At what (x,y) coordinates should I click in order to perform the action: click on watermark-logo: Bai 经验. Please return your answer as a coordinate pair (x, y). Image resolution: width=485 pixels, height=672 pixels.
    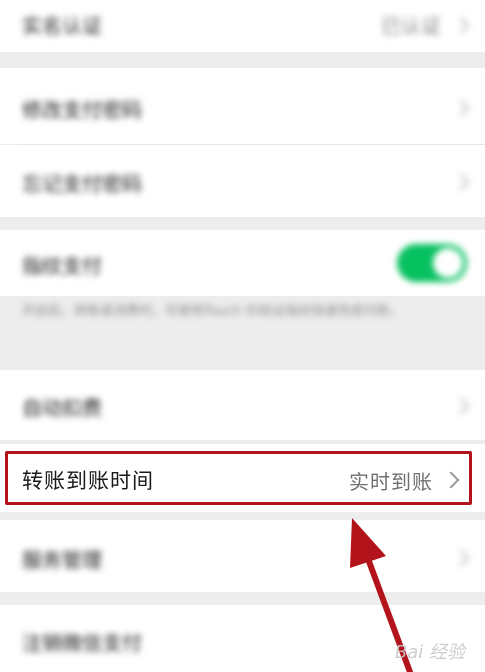
    Looking at the image, I should click on (429, 652).